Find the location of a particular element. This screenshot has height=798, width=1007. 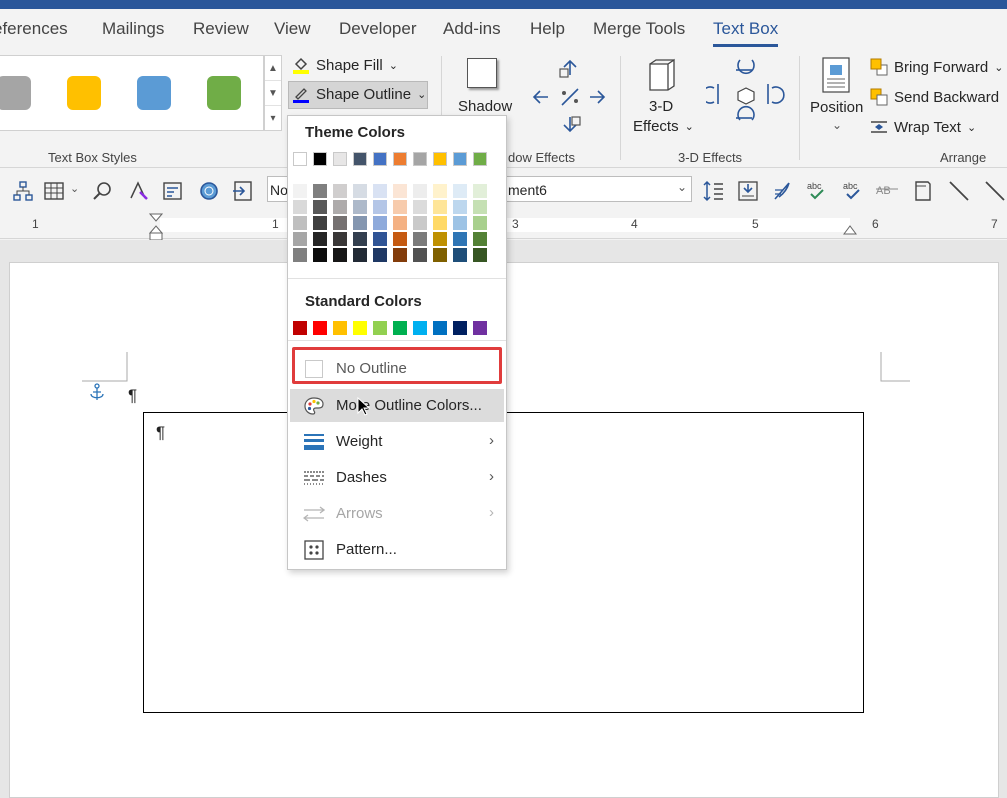

quill-icon is located at coordinates (782, 191).